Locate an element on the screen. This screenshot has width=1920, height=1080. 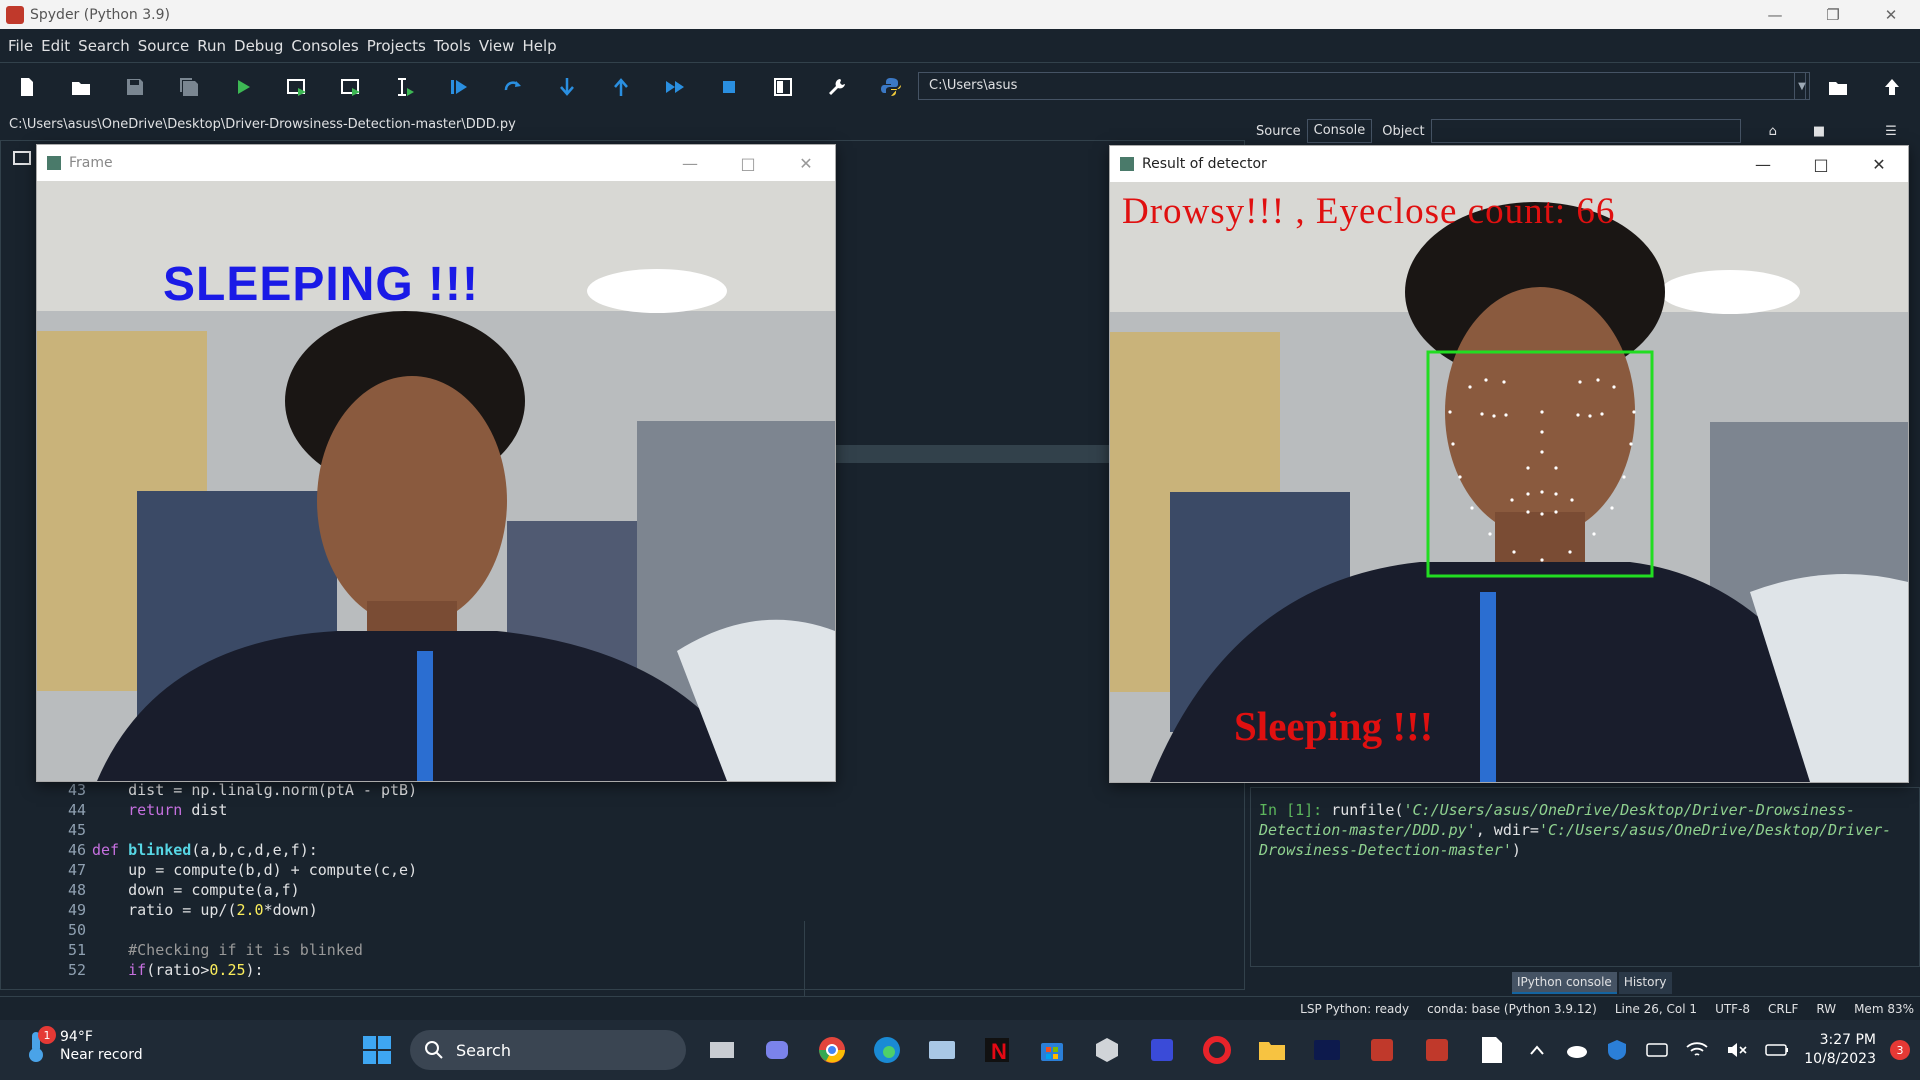
code-line: if(ratio>0.25): is located at coordinates (254, 970).